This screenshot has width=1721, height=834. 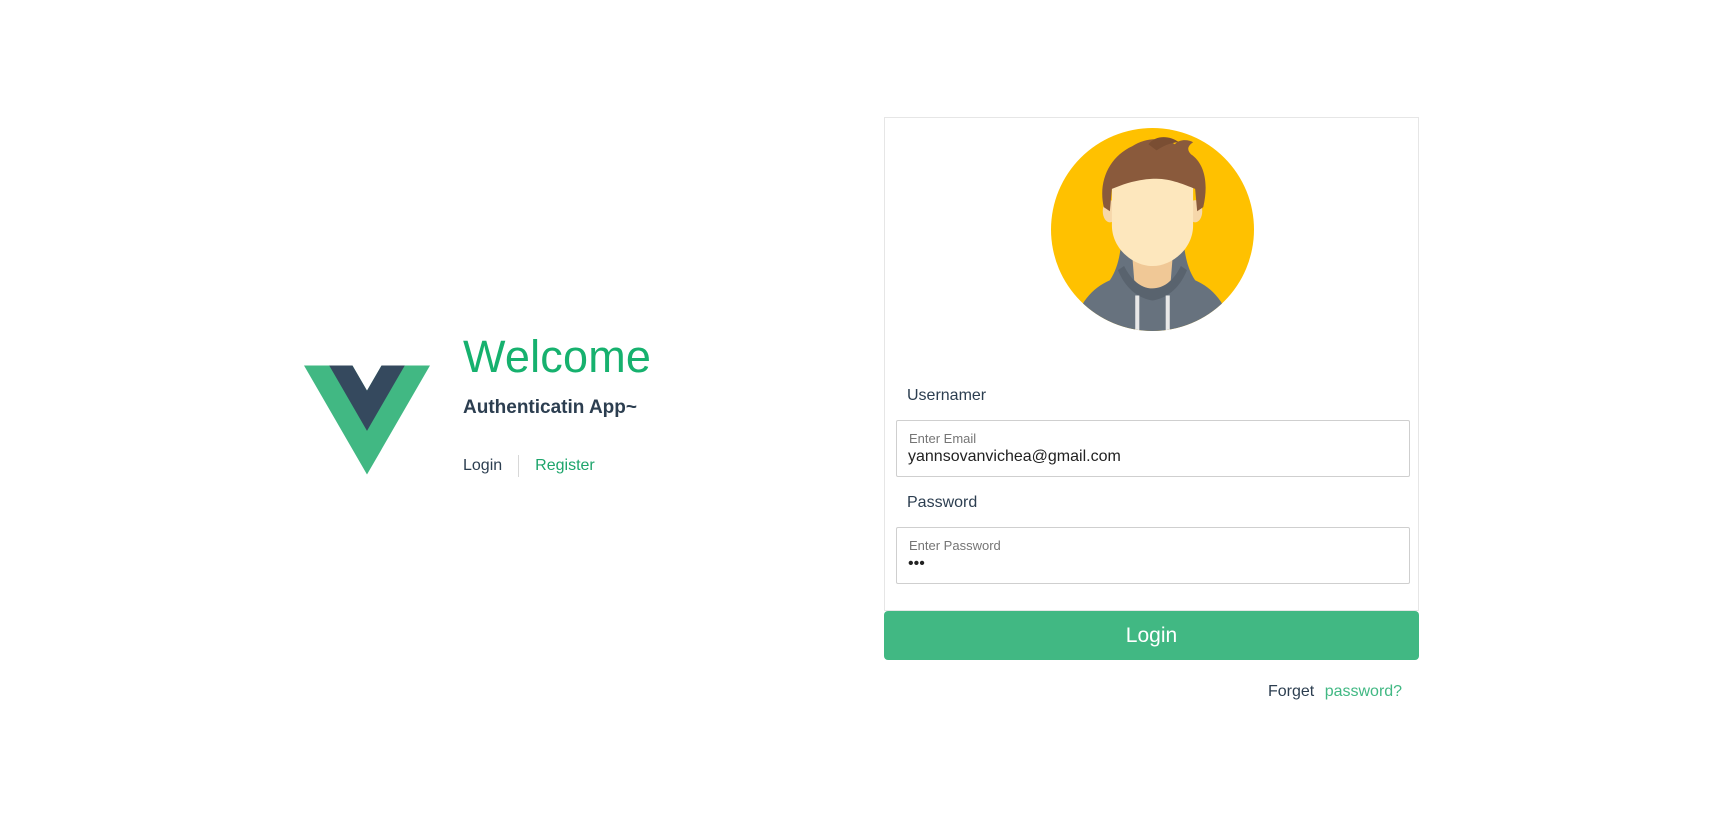 What do you see at coordinates (1151, 635) in the screenshot?
I see `login-button: Login` at bounding box center [1151, 635].